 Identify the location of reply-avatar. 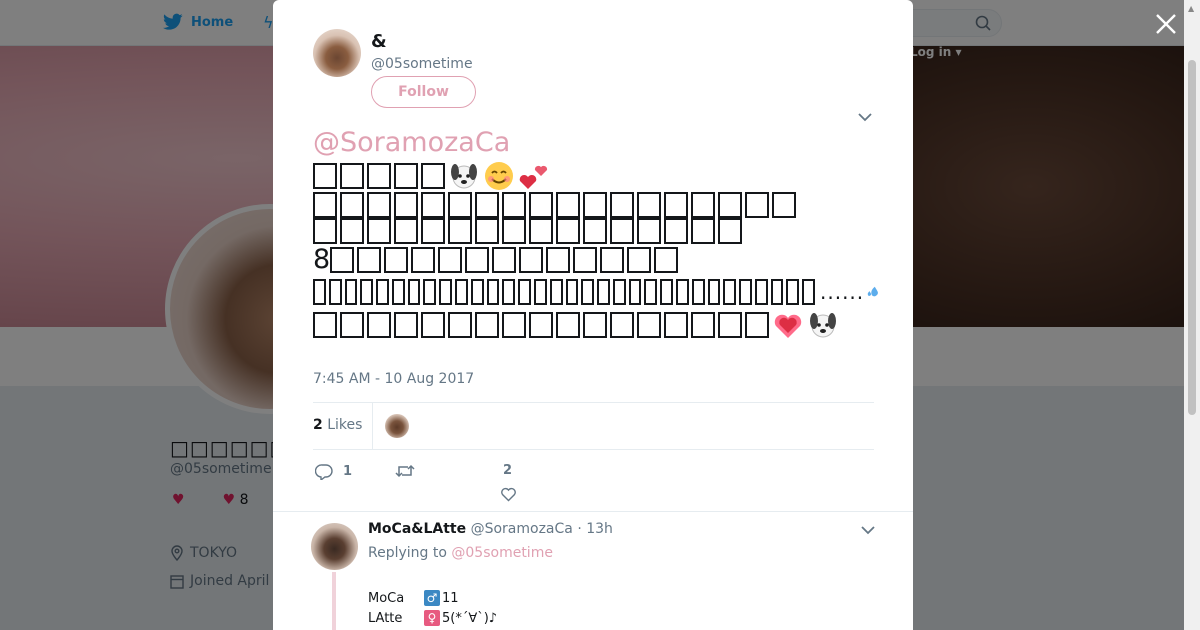
(334, 546).